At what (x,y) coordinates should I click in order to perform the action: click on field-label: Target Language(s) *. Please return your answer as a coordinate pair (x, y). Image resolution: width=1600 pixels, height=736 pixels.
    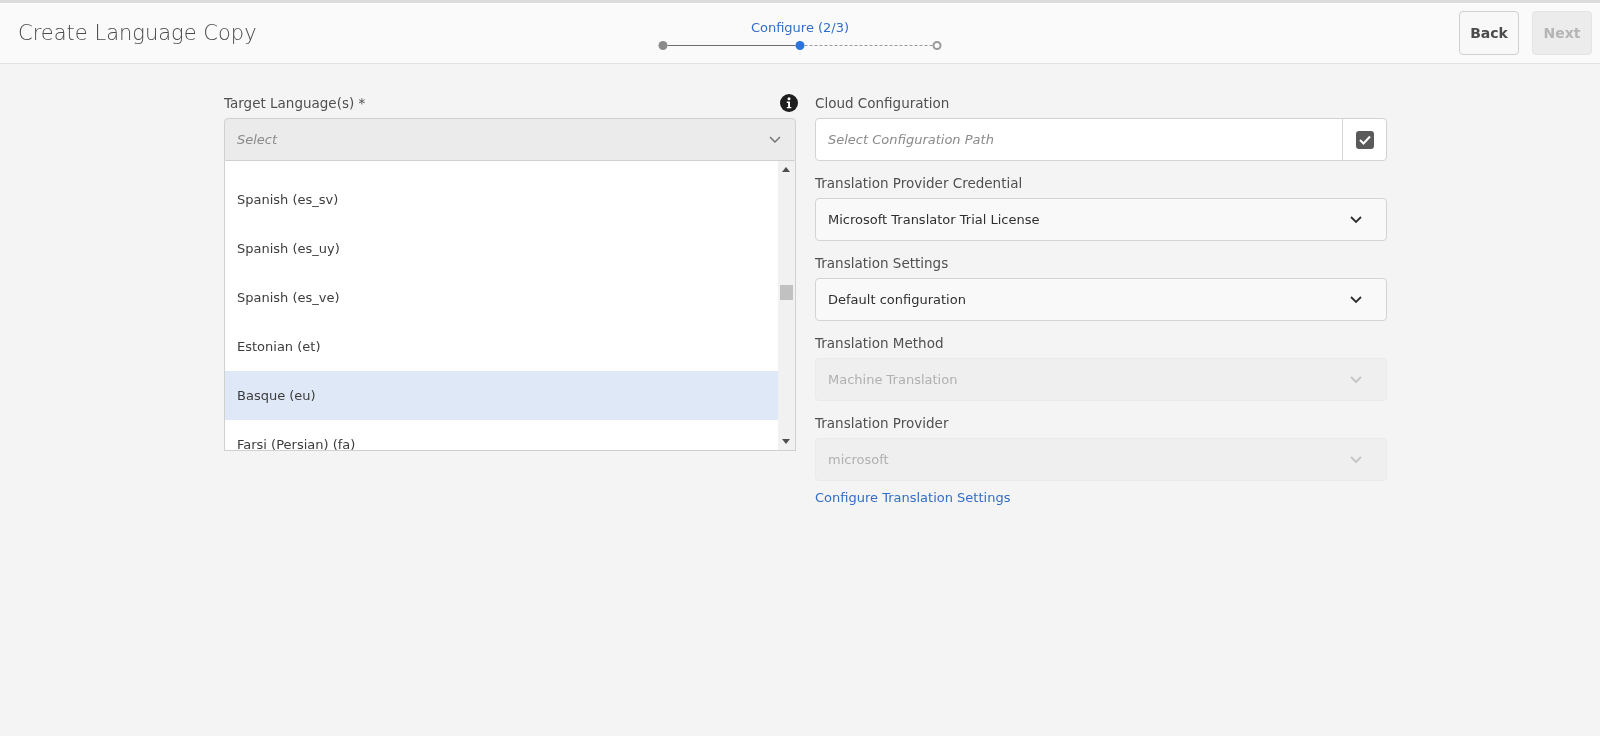
    Looking at the image, I should click on (295, 103).